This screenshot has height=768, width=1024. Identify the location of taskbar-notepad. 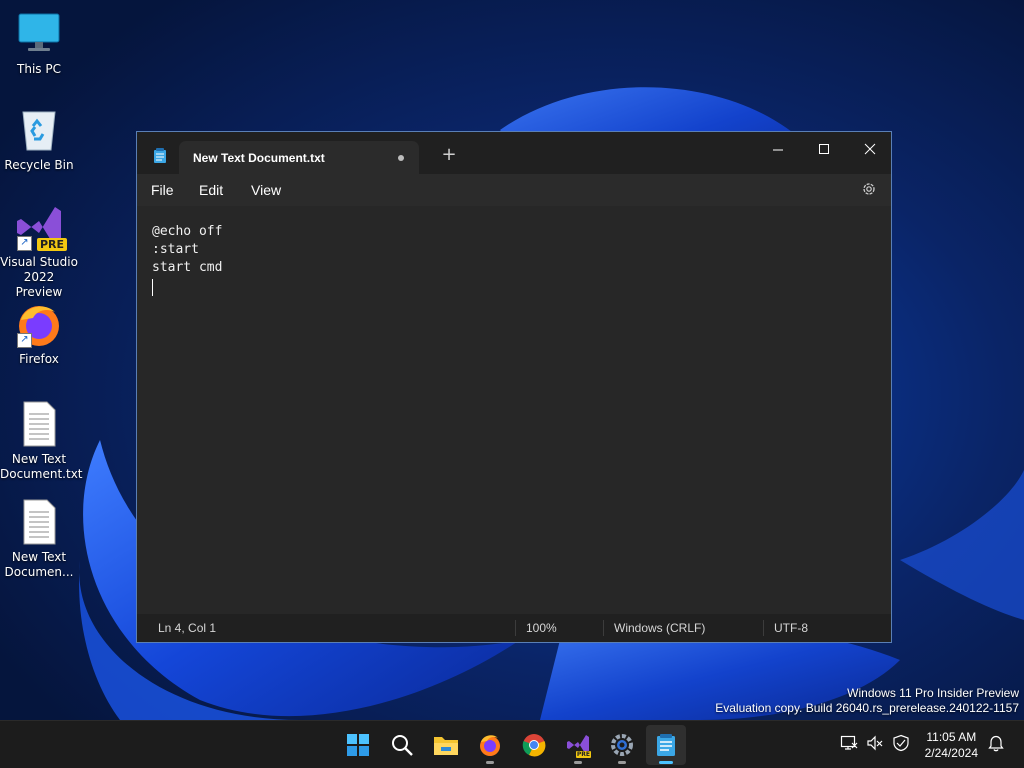
(666, 745).